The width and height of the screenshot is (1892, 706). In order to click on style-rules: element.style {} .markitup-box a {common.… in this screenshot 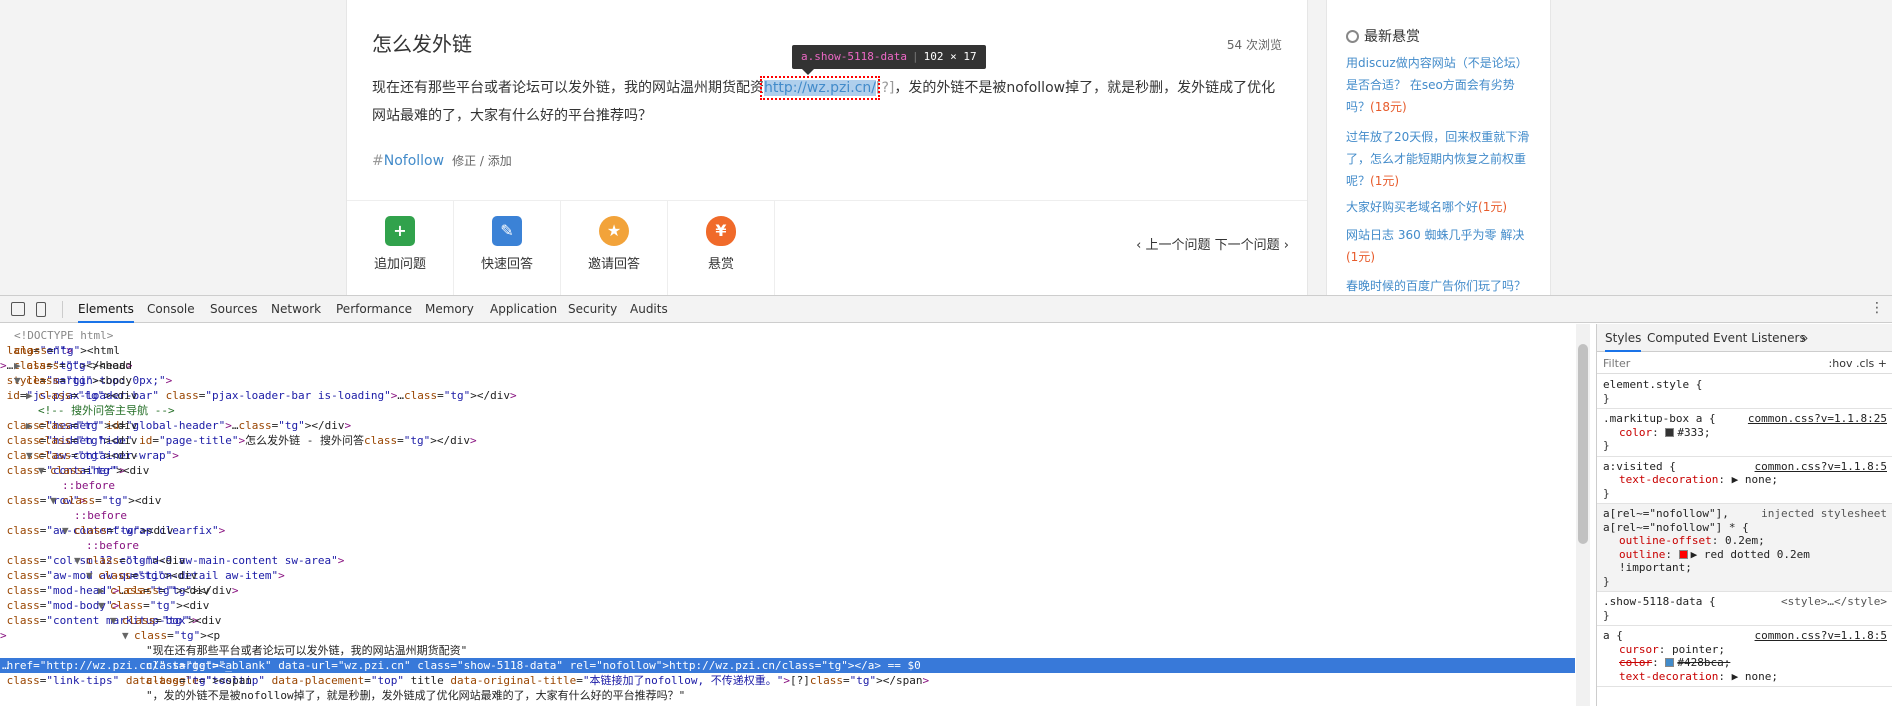, I will do `click(1744, 531)`.